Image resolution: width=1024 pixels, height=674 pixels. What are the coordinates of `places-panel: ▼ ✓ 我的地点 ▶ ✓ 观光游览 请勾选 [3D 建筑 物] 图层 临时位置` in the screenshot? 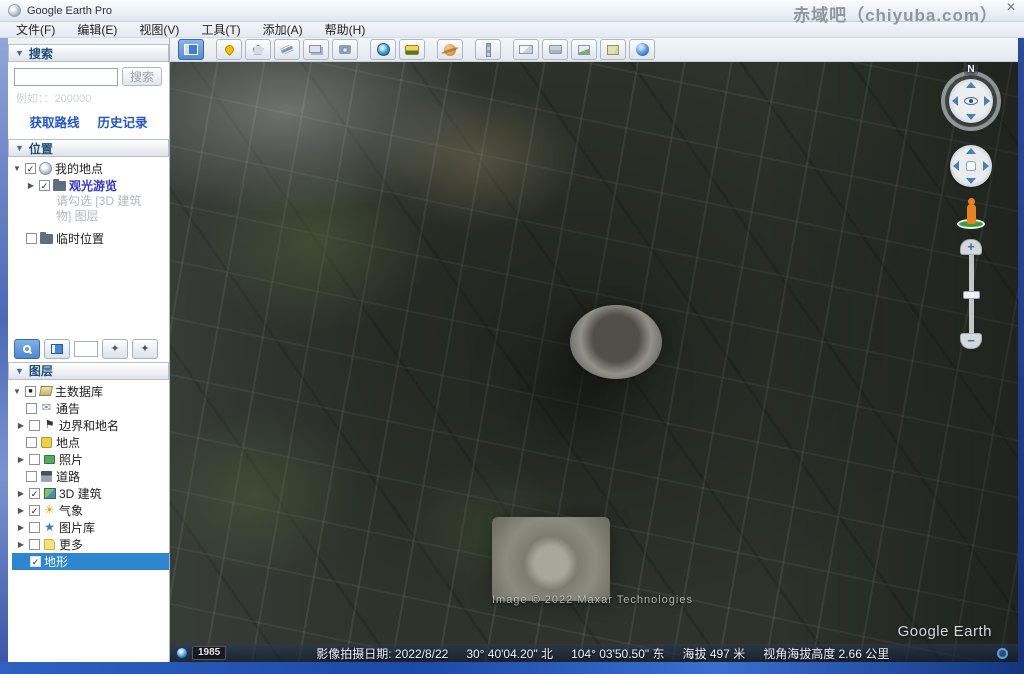 It's located at (88, 246).